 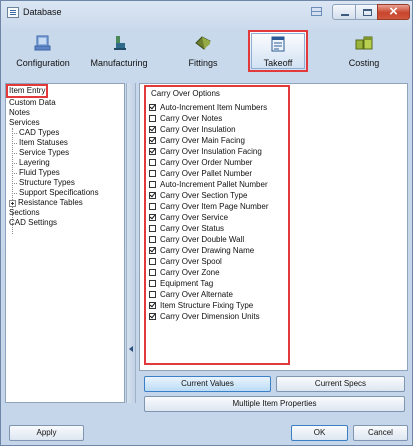 What do you see at coordinates (12, 203) in the screenshot?
I see `expand-icon` at bounding box center [12, 203].